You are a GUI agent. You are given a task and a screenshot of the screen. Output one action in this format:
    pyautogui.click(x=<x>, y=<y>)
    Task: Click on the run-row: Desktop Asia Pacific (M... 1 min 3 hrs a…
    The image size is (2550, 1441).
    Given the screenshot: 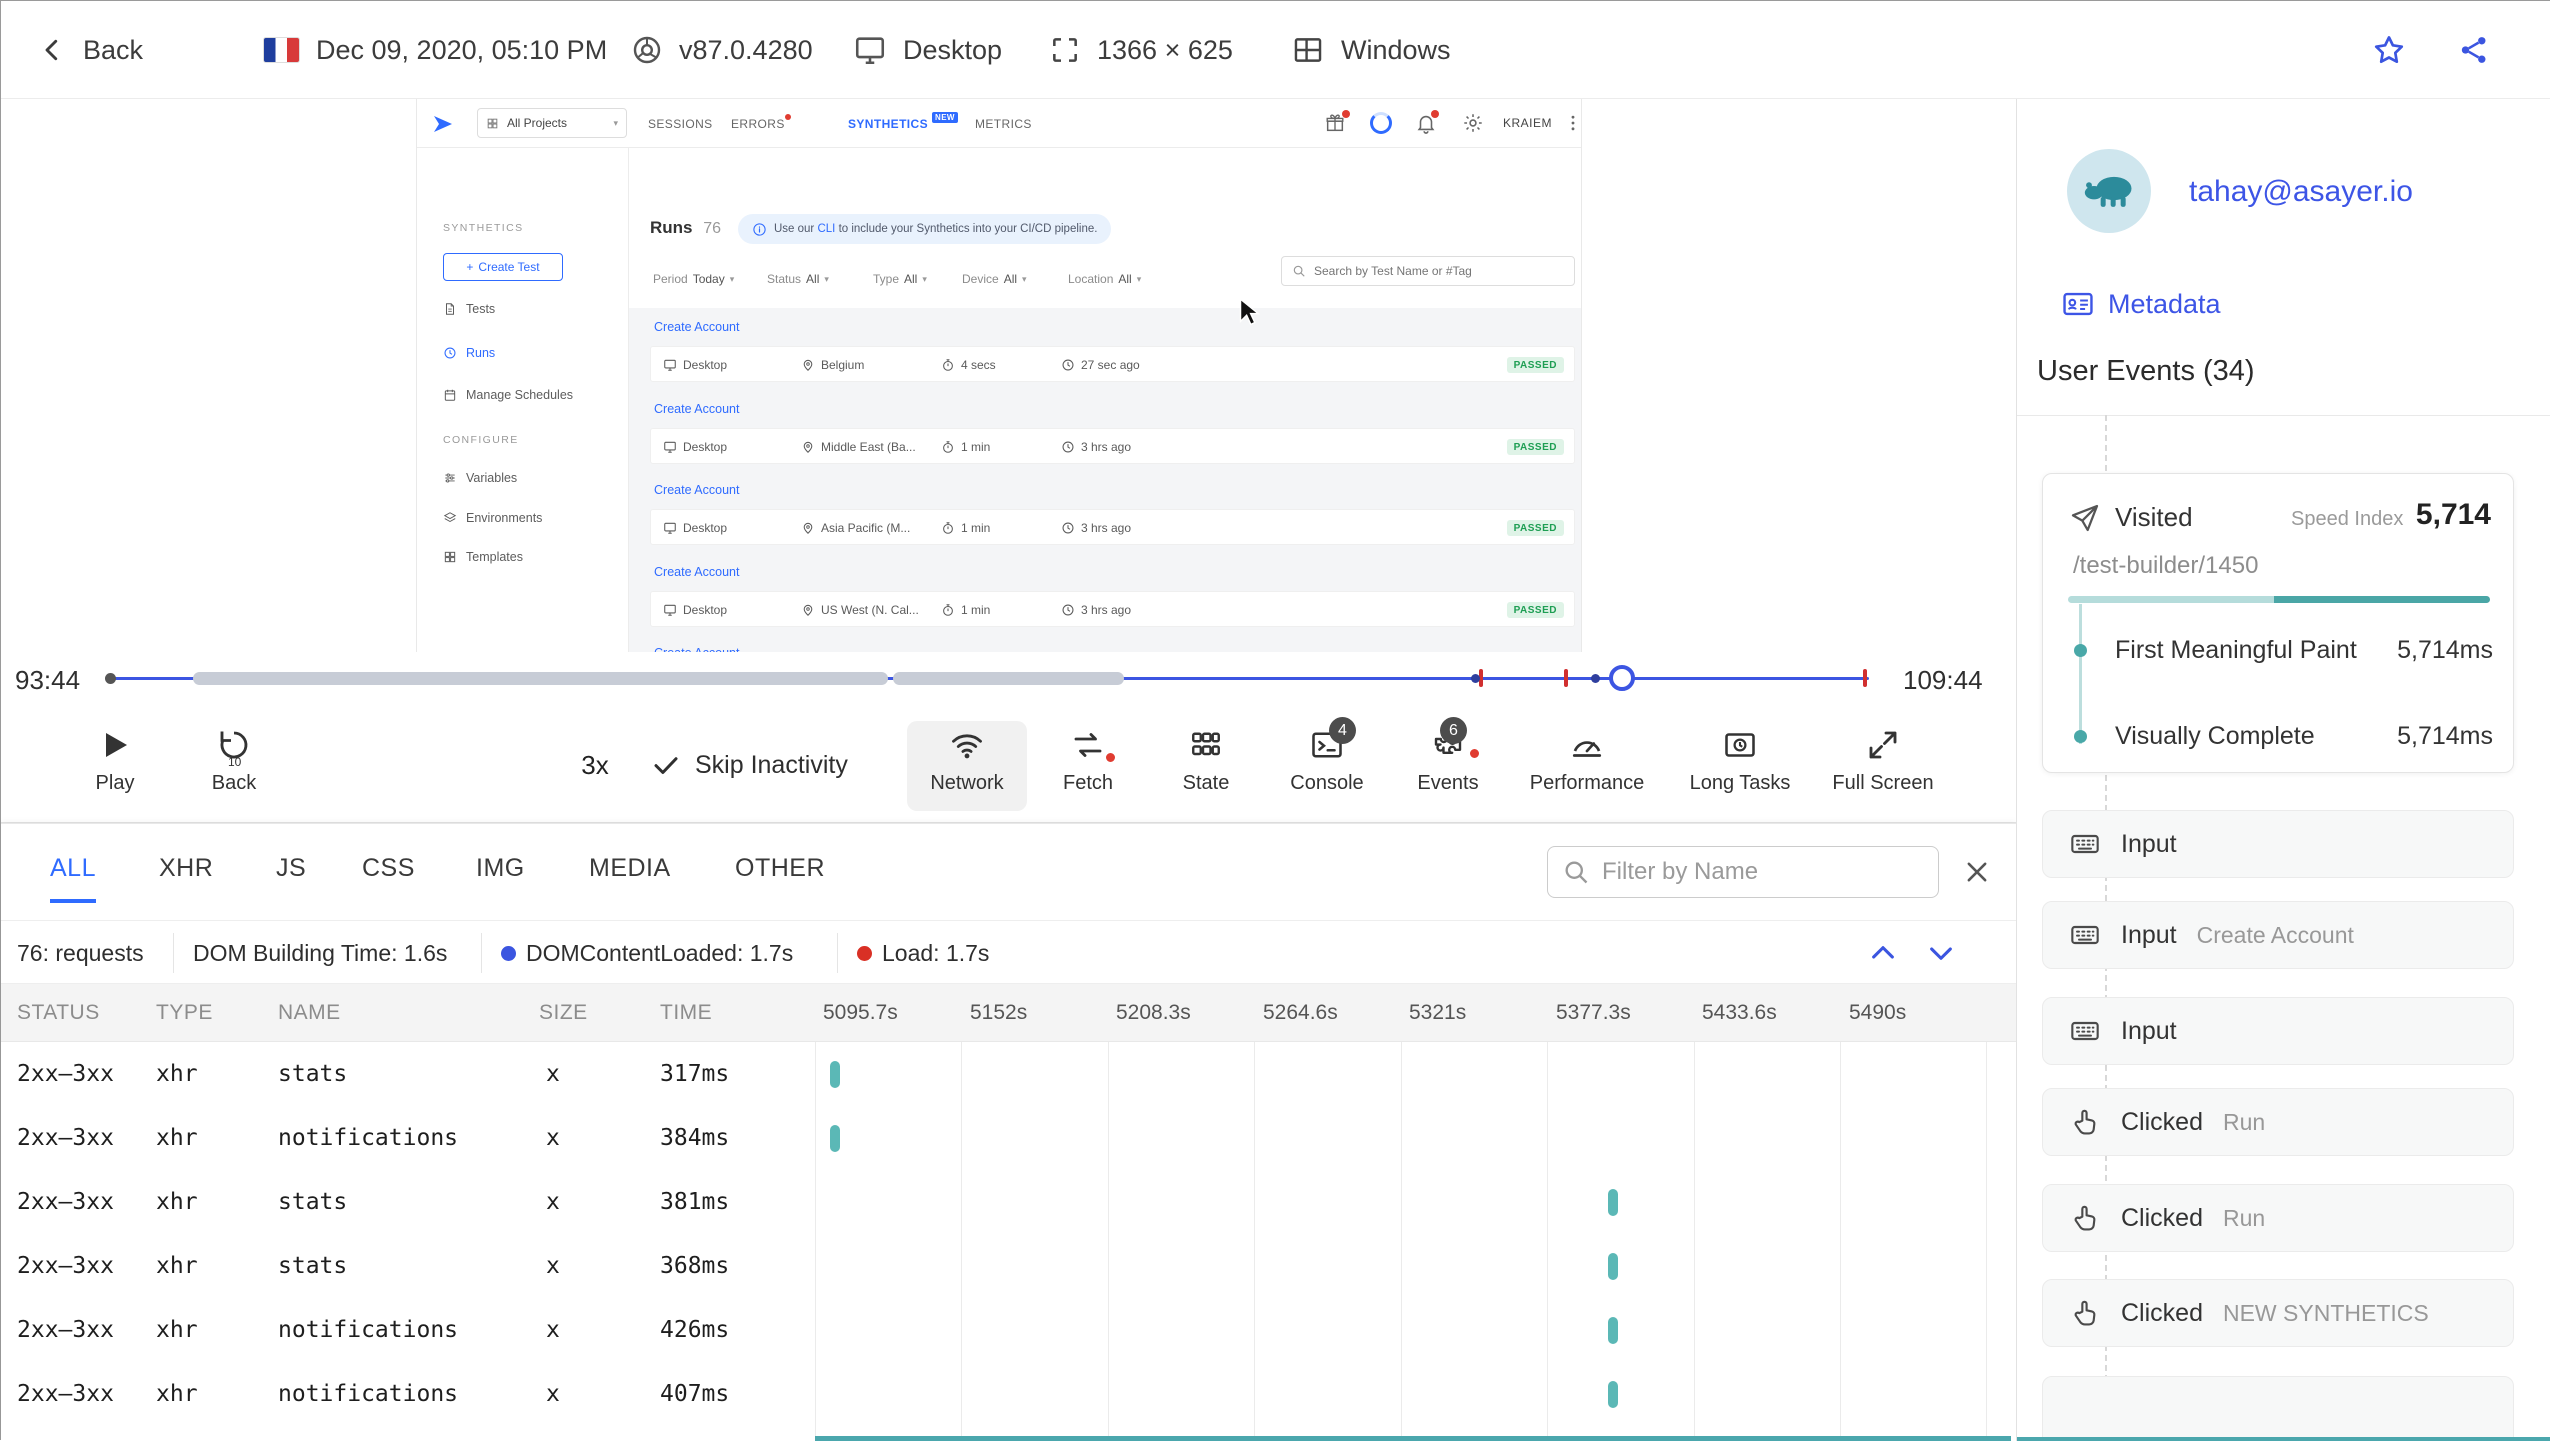 What is the action you would take?
    pyautogui.click(x=1112, y=527)
    